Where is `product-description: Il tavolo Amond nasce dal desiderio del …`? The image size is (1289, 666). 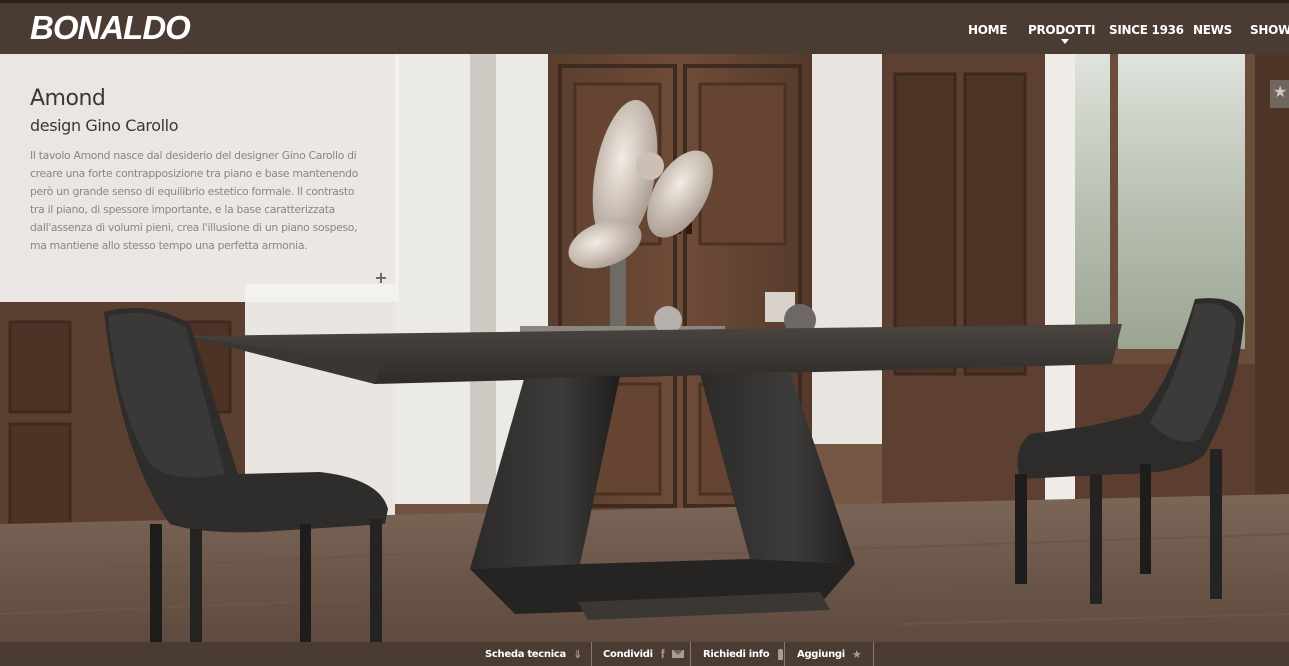
product-description: Il tavolo Amond nasce dal desiderio del … is located at coordinates (194, 200).